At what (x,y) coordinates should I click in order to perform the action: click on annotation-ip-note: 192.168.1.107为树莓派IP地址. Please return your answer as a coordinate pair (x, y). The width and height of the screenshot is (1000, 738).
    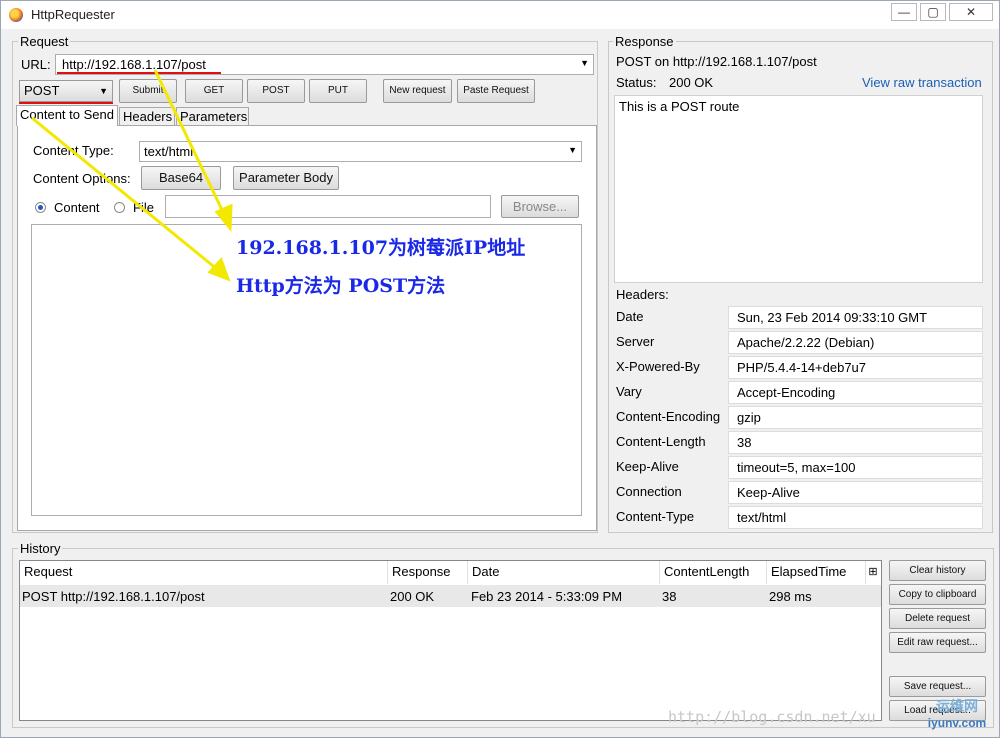
    Looking at the image, I should click on (381, 248).